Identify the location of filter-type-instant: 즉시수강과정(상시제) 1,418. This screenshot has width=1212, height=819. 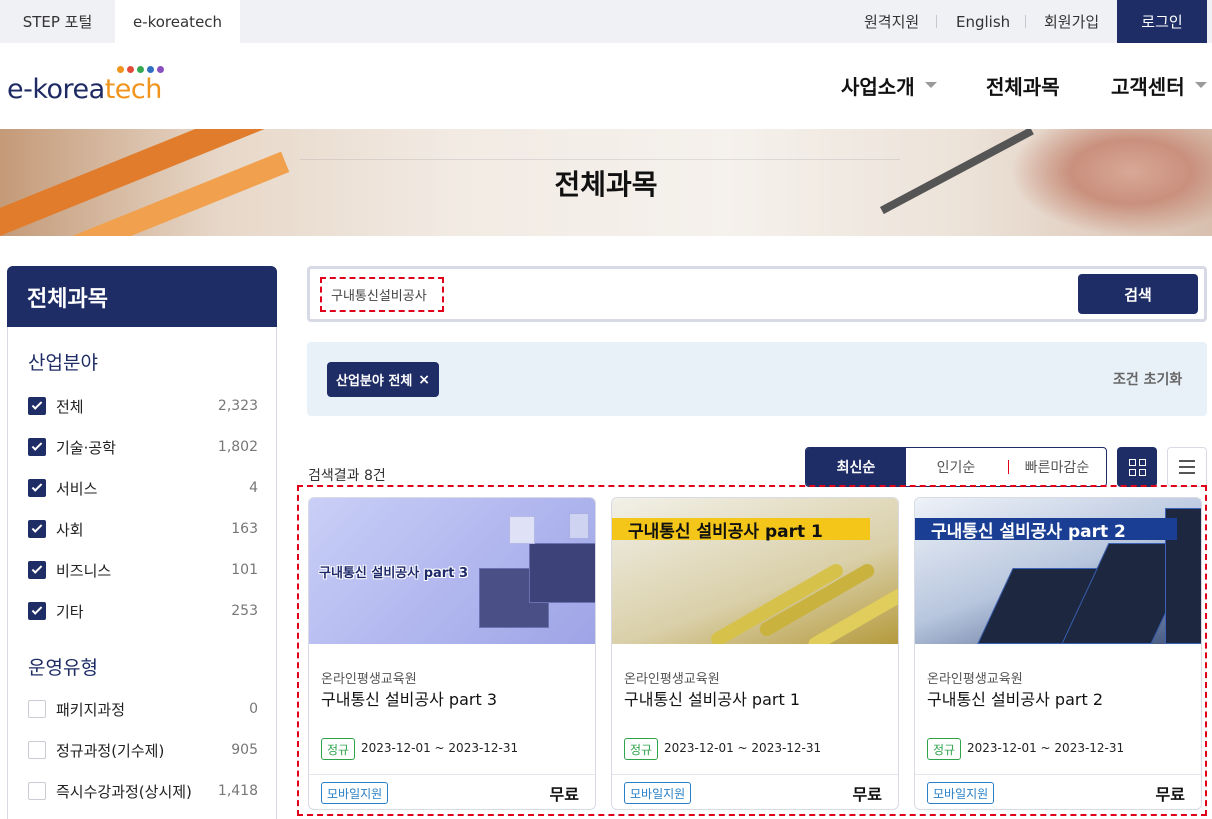
(143, 791).